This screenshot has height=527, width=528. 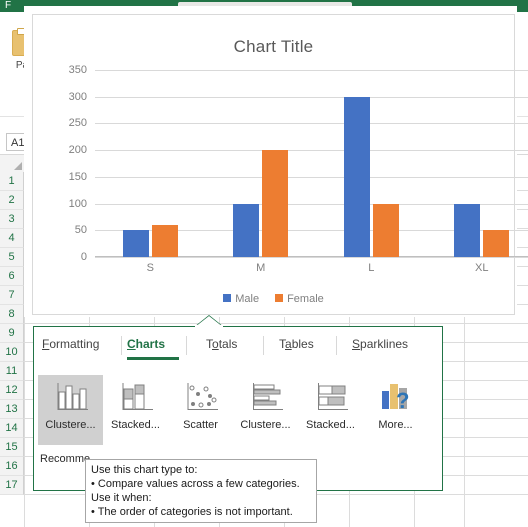 I want to click on tooltip-line-1: Use this chart type to:, so click(x=144, y=470).